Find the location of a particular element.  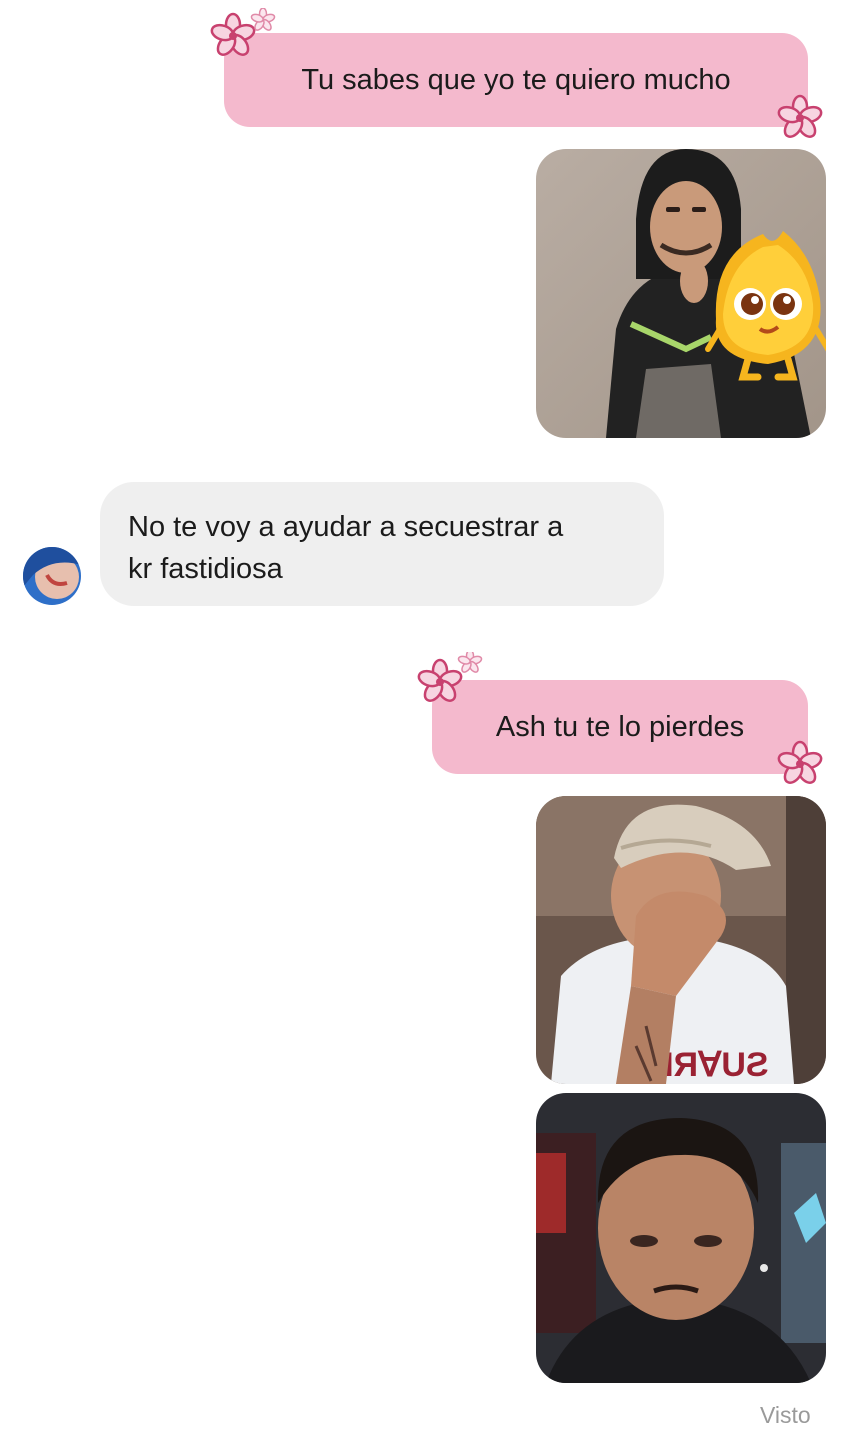

avatar is located at coordinates (52, 576).